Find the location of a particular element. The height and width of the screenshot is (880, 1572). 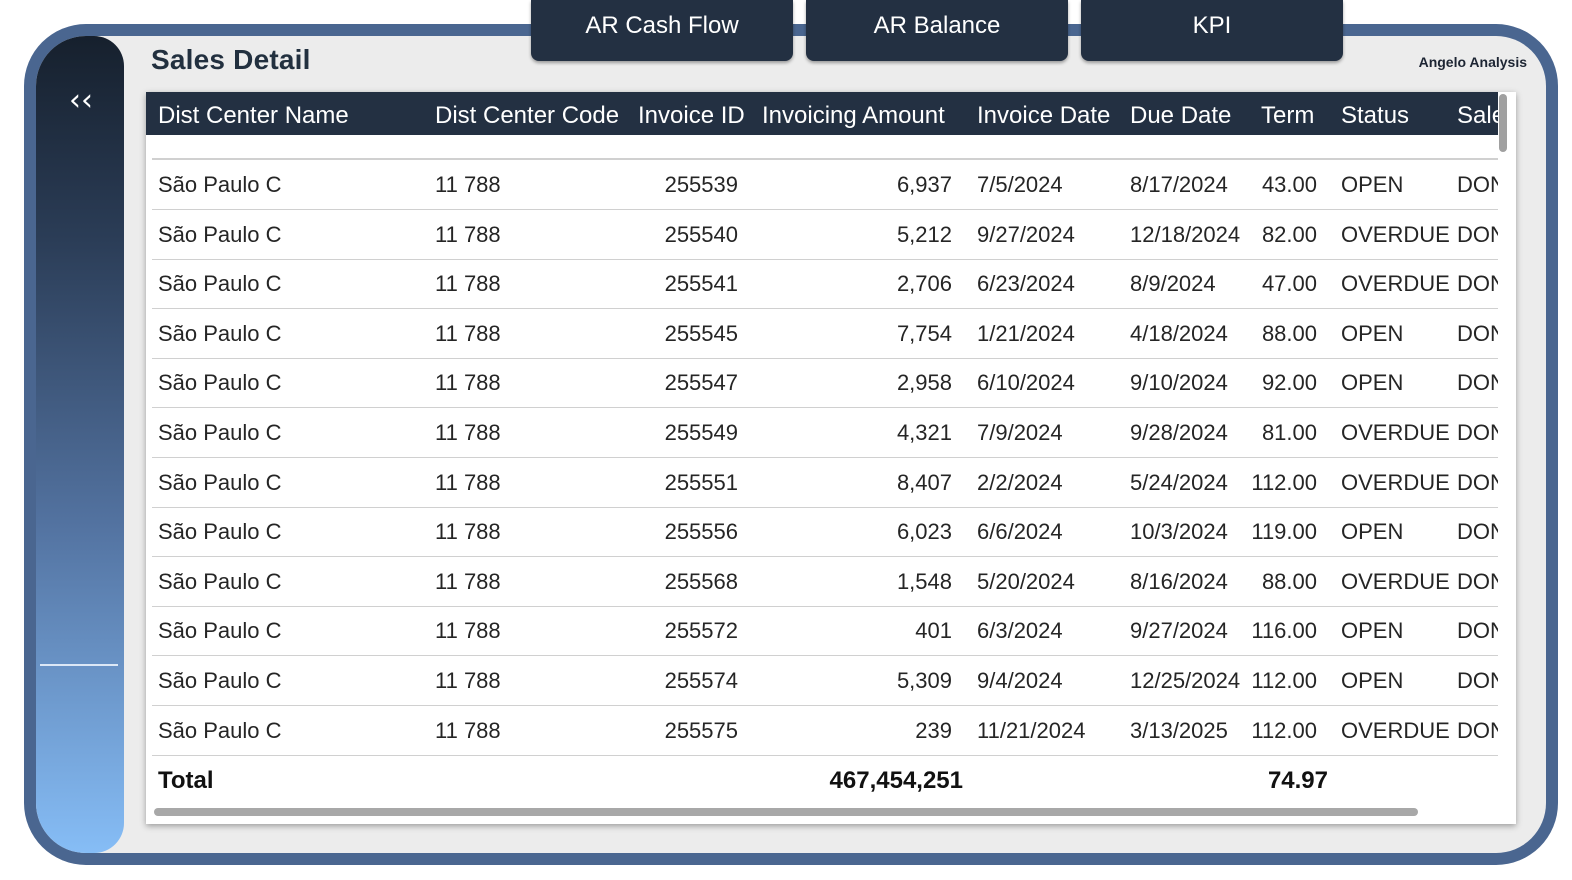

table-cell: 9/27/2024 is located at coordinates (1179, 631).